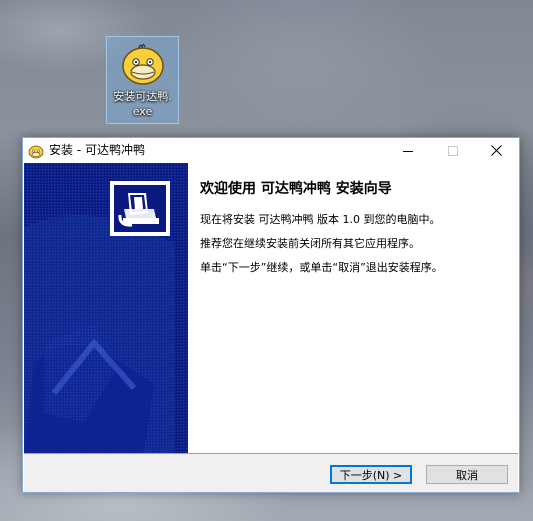 The width and height of the screenshot is (533, 521). I want to click on next-or-cancel-instruction-text: 单击“下一步”继续，或单击“取消”退出安装程序。, so click(321, 267).